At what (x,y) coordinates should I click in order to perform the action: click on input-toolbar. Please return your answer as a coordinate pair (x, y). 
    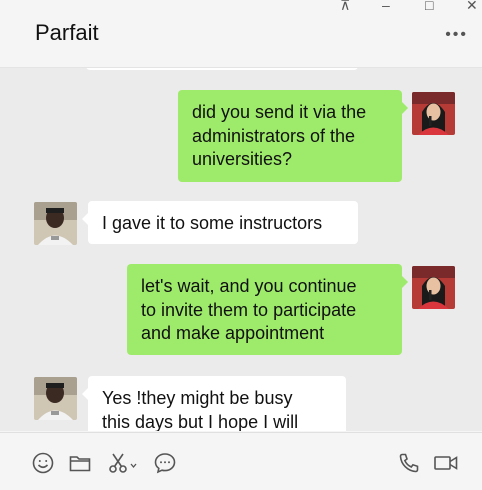
    Looking at the image, I should click on (241, 461).